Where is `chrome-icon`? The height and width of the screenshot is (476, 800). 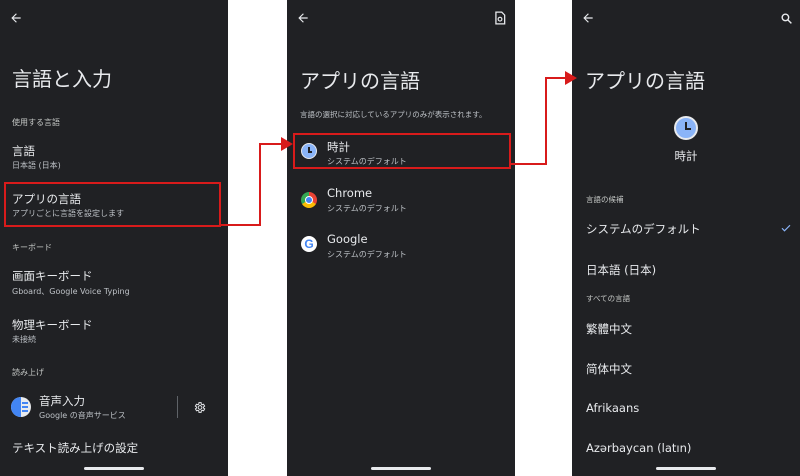 chrome-icon is located at coordinates (309, 200).